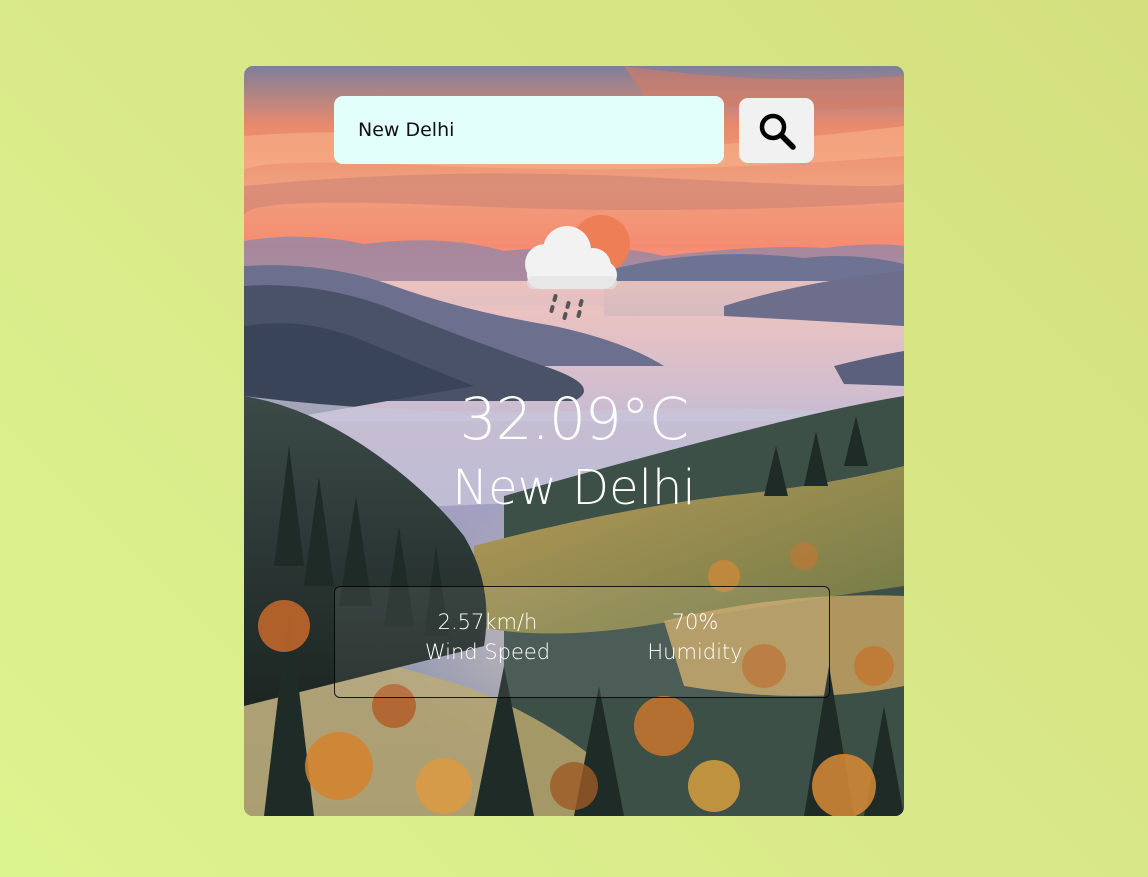 This screenshot has width=1148, height=877. Describe the element at coordinates (574, 488) in the screenshot. I see `city-name: New Delhi` at that location.